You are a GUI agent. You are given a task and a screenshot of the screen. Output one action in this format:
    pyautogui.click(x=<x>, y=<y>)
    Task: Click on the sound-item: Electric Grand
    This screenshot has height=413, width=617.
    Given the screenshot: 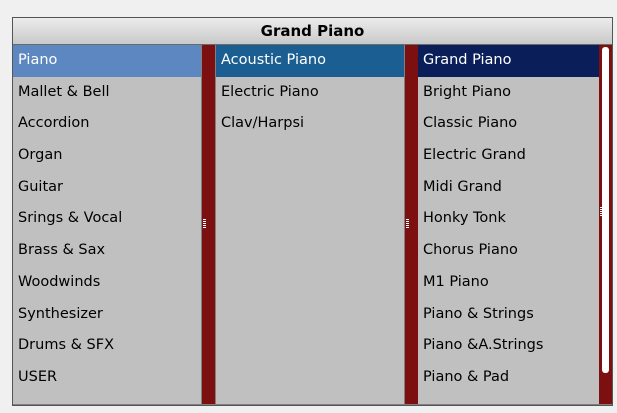 What is the action you would take?
    pyautogui.click(x=508, y=156)
    